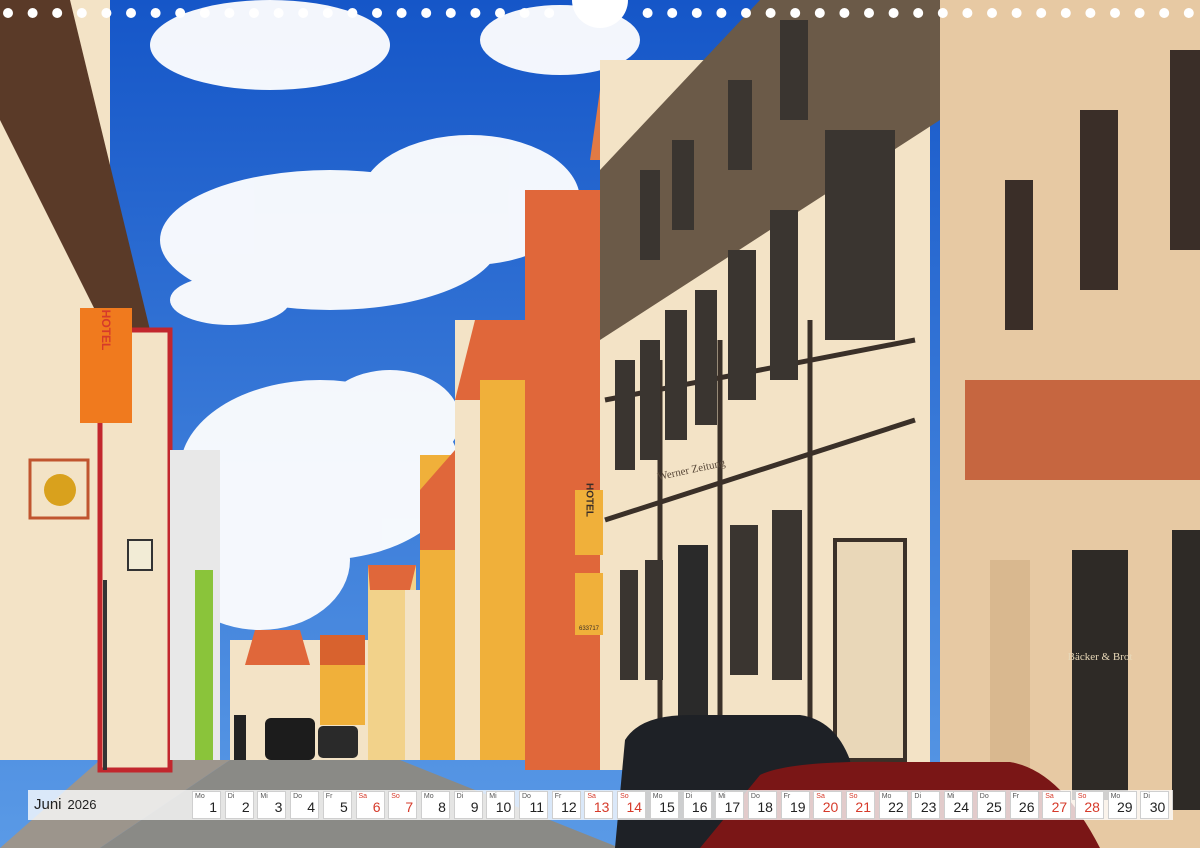  Describe the element at coordinates (870, 650) in the screenshot. I see `doorway` at that location.